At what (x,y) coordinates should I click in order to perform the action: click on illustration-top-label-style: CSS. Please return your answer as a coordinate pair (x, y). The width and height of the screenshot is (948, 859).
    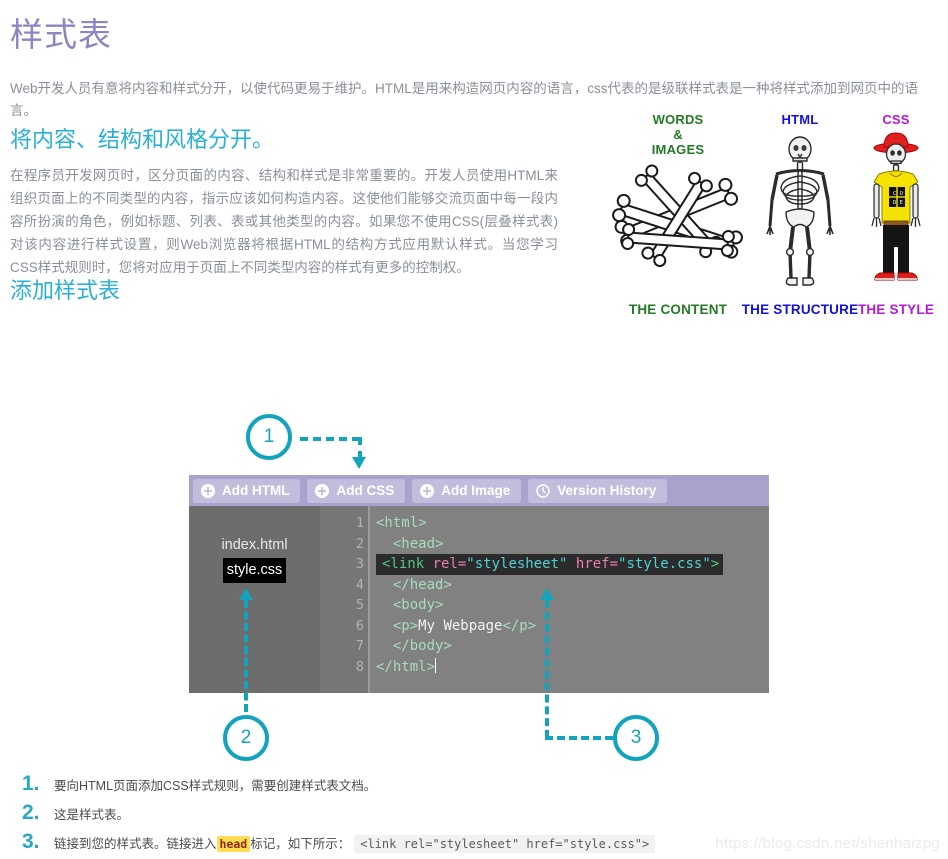
    Looking at the image, I should click on (896, 119).